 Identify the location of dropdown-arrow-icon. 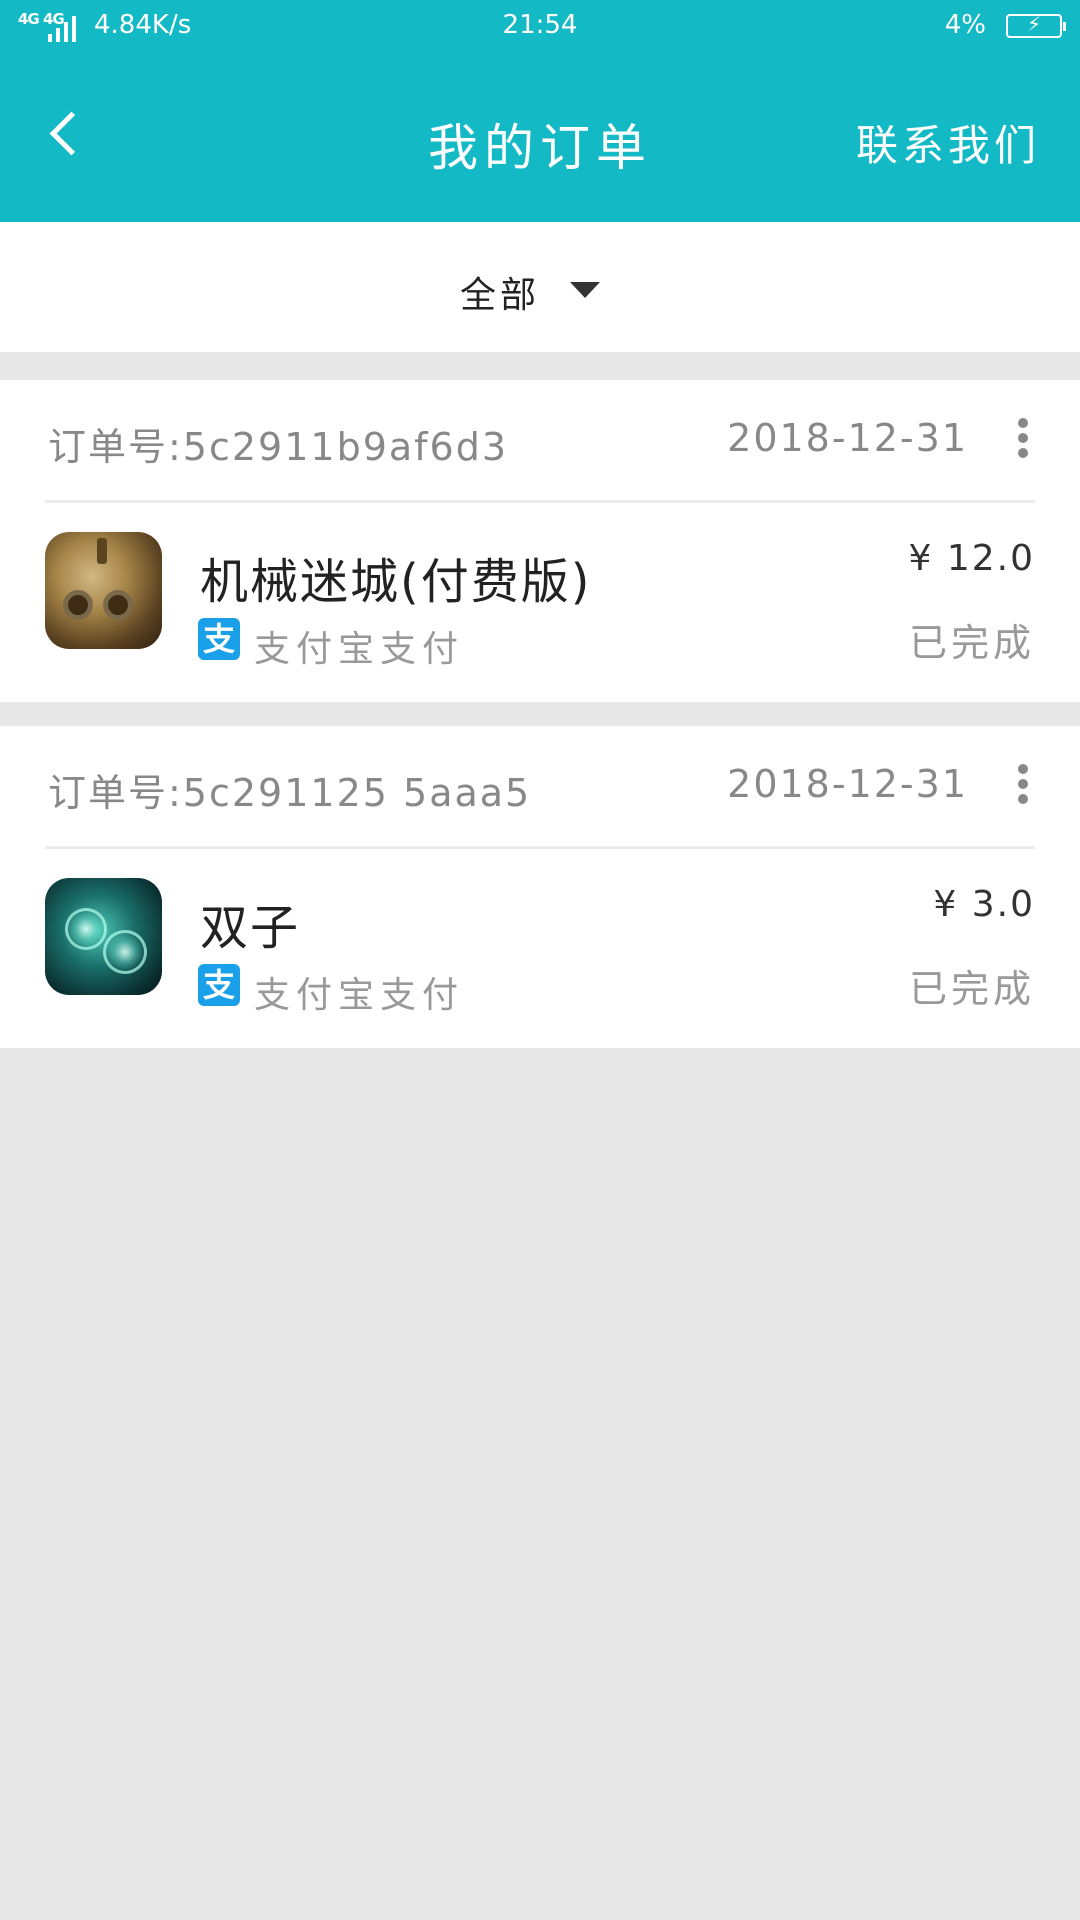
(585, 290).